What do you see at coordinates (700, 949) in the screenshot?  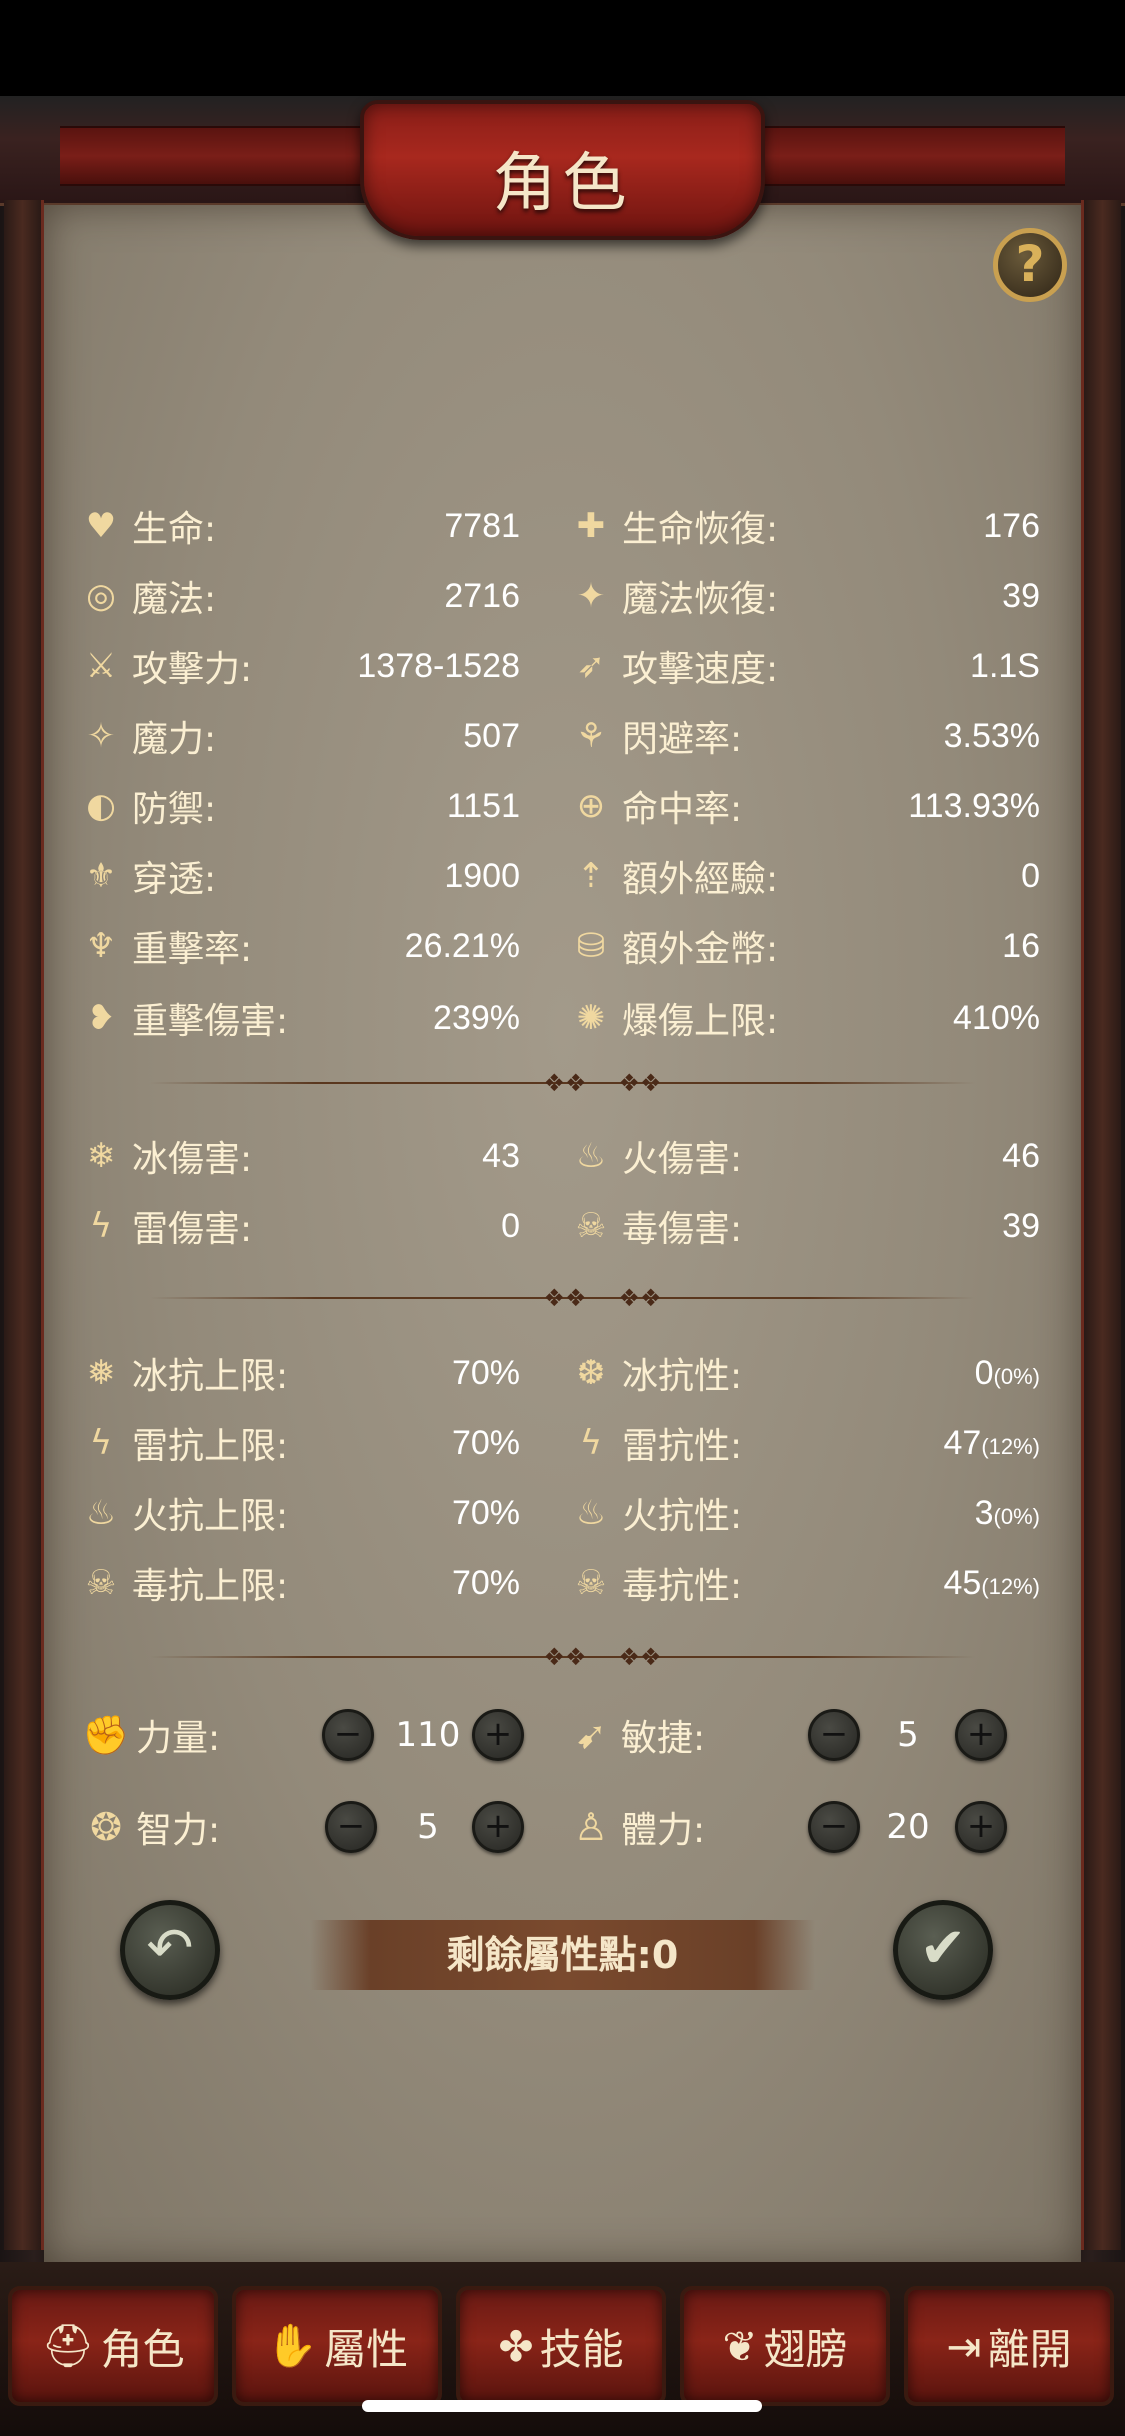 I see `stat-label: 額外金幣:` at bounding box center [700, 949].